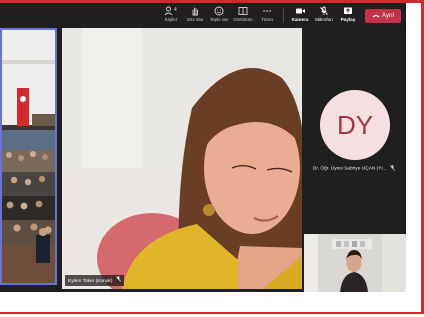  I want to click on avatar-initials: DY, so click(355, 125).